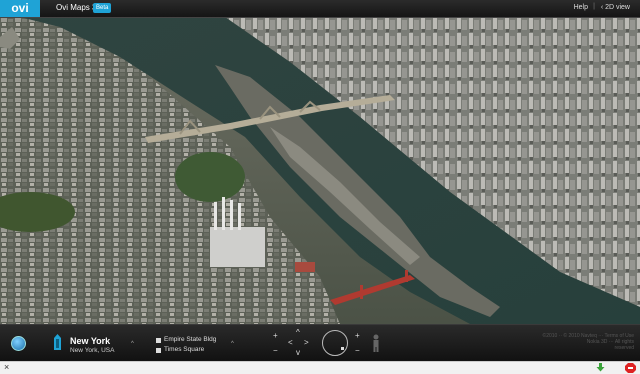  I want to click on ovi-logo: ovi, so click(20, 8).